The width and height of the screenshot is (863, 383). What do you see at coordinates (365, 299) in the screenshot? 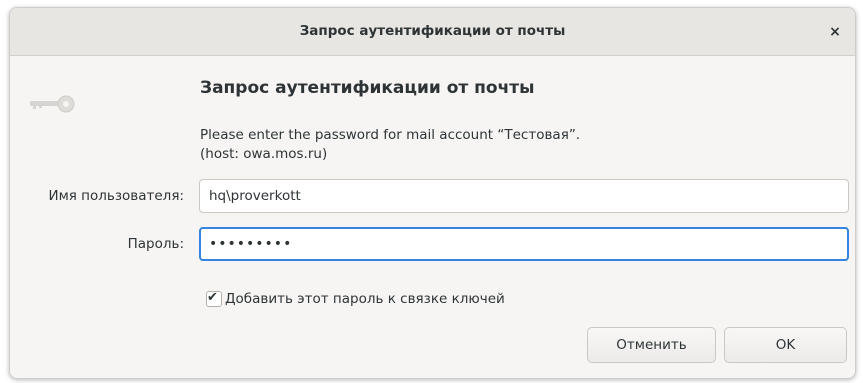
I see `remember-password-label: Добавить этот пароль к связке ключей` at bounding box center [365, 299].